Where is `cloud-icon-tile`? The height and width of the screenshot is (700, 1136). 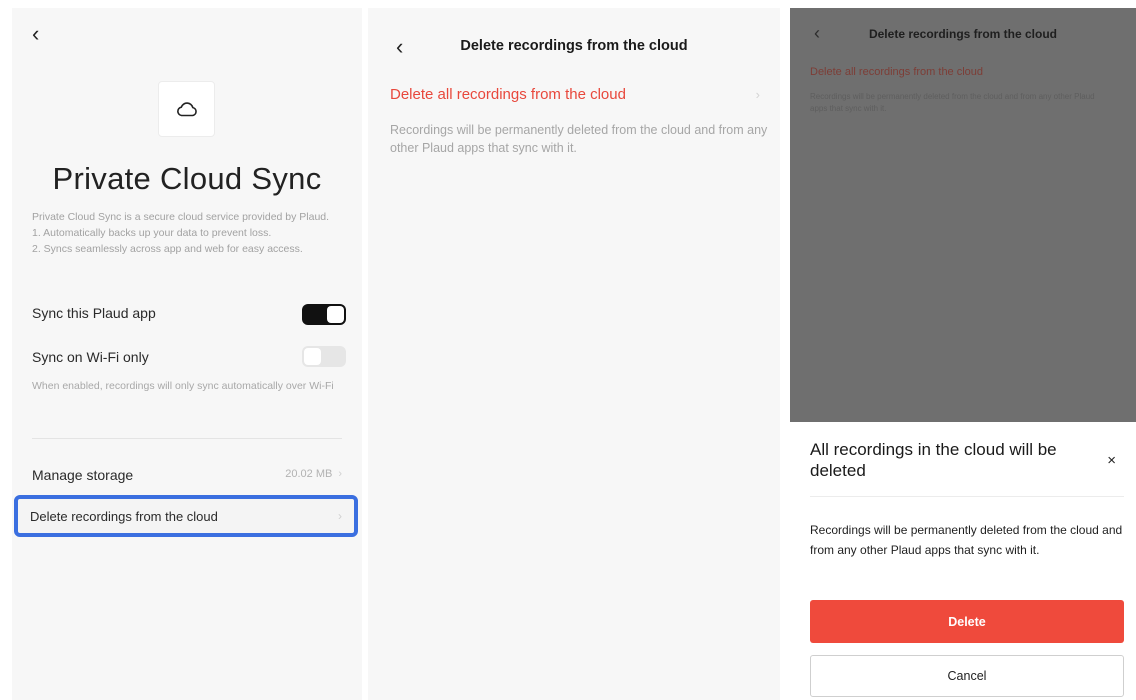
cloud-icon-tile is located at coordinates (186, 109).